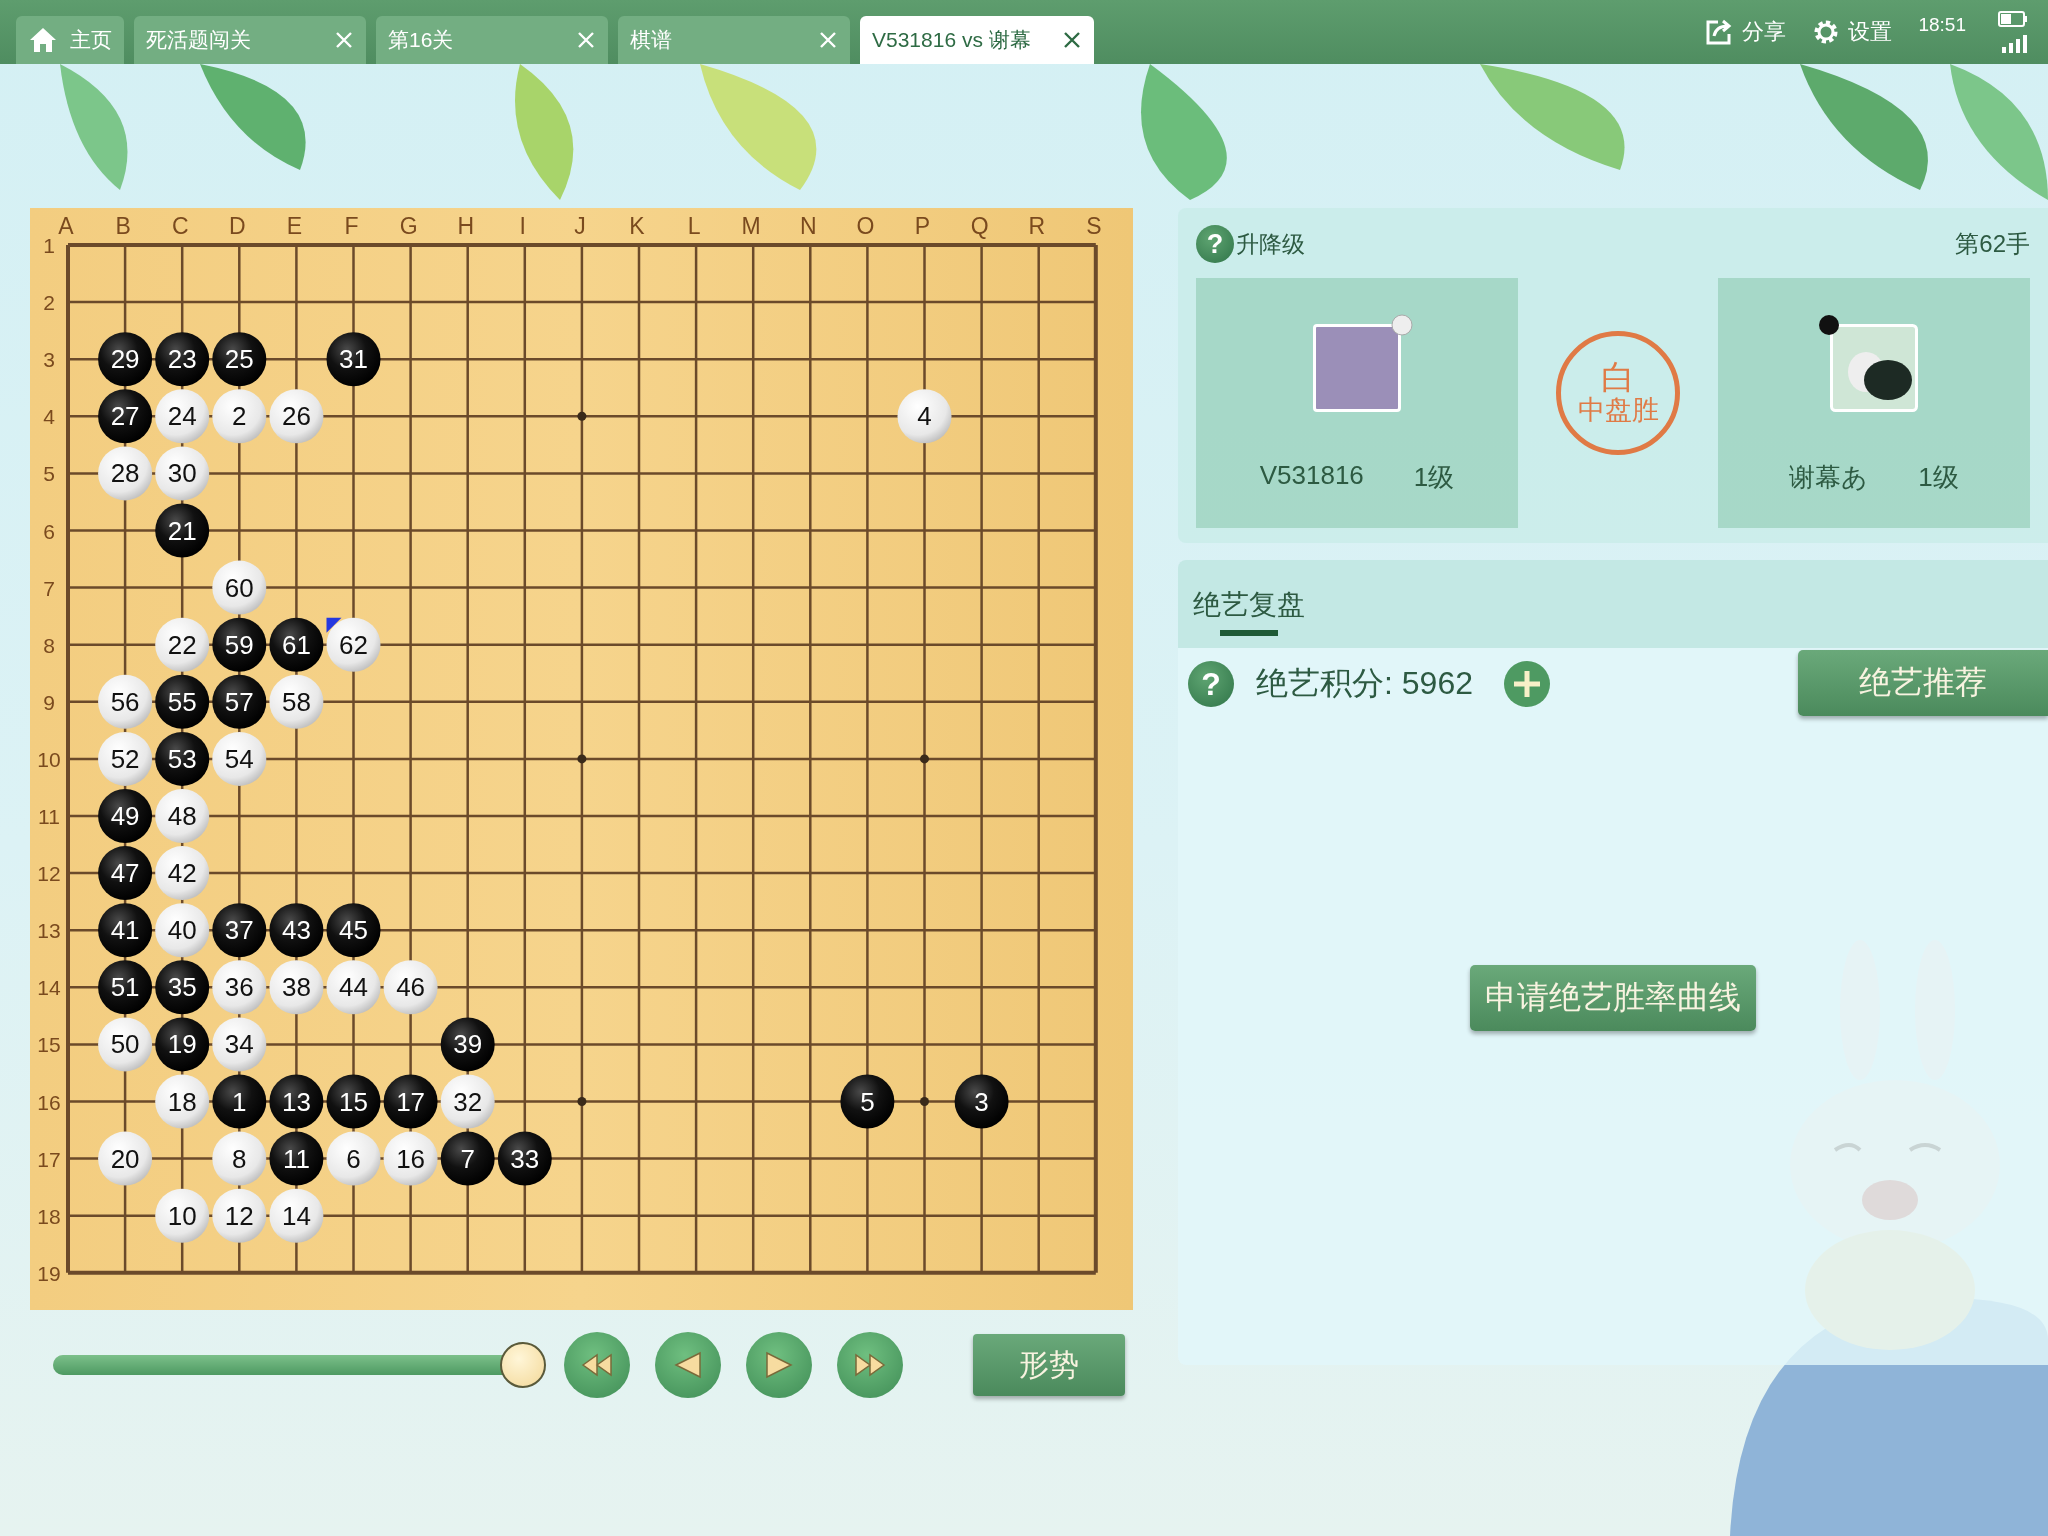  I want to click on tab: 第16关, so click(492, 40).